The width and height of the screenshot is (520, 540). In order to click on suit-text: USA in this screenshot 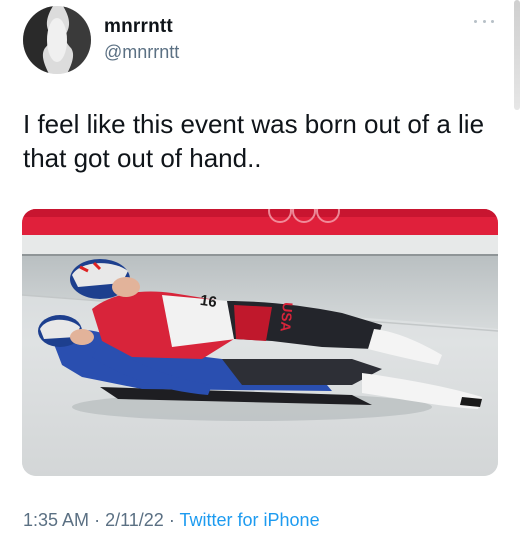, I will do `click(287, 317)`.